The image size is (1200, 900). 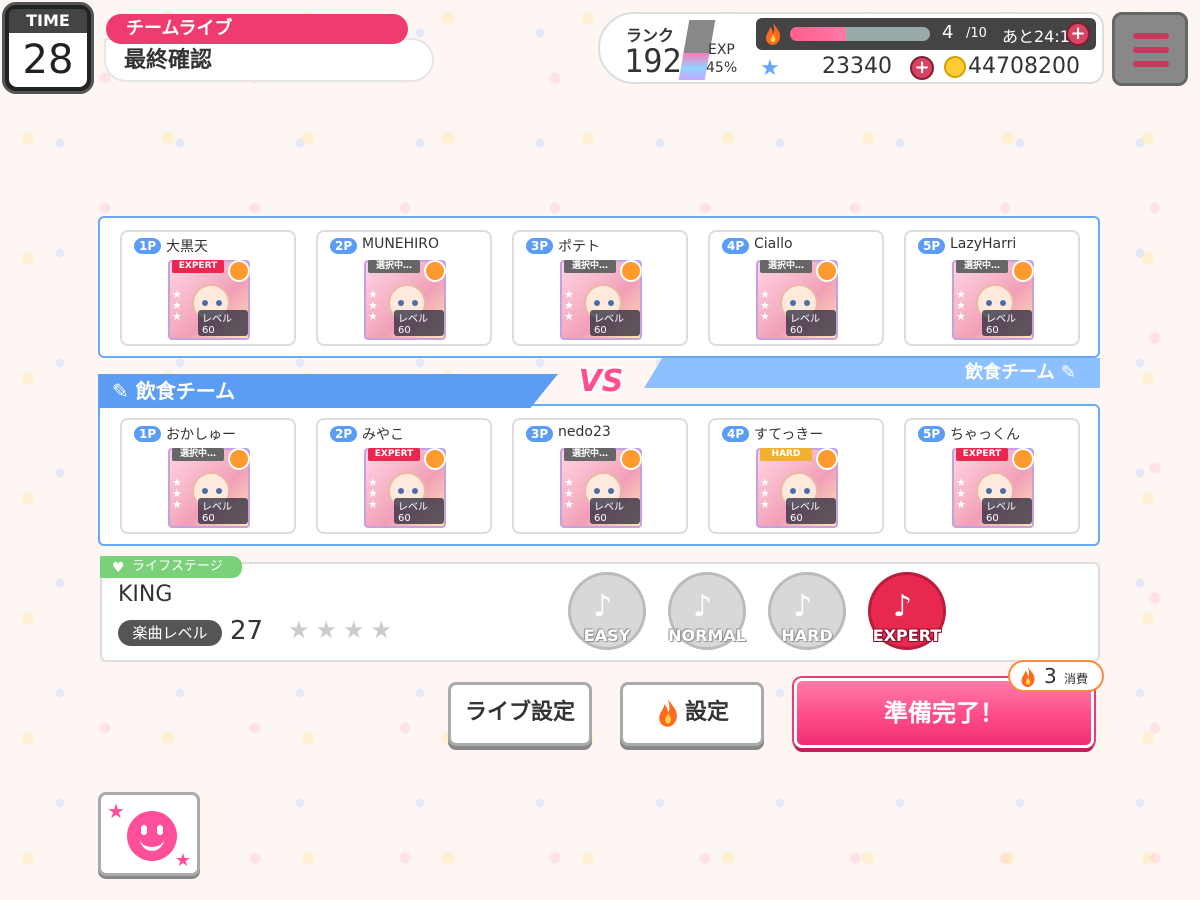 I want to click on heart-icon: ♥, so click(x=118, y=568).